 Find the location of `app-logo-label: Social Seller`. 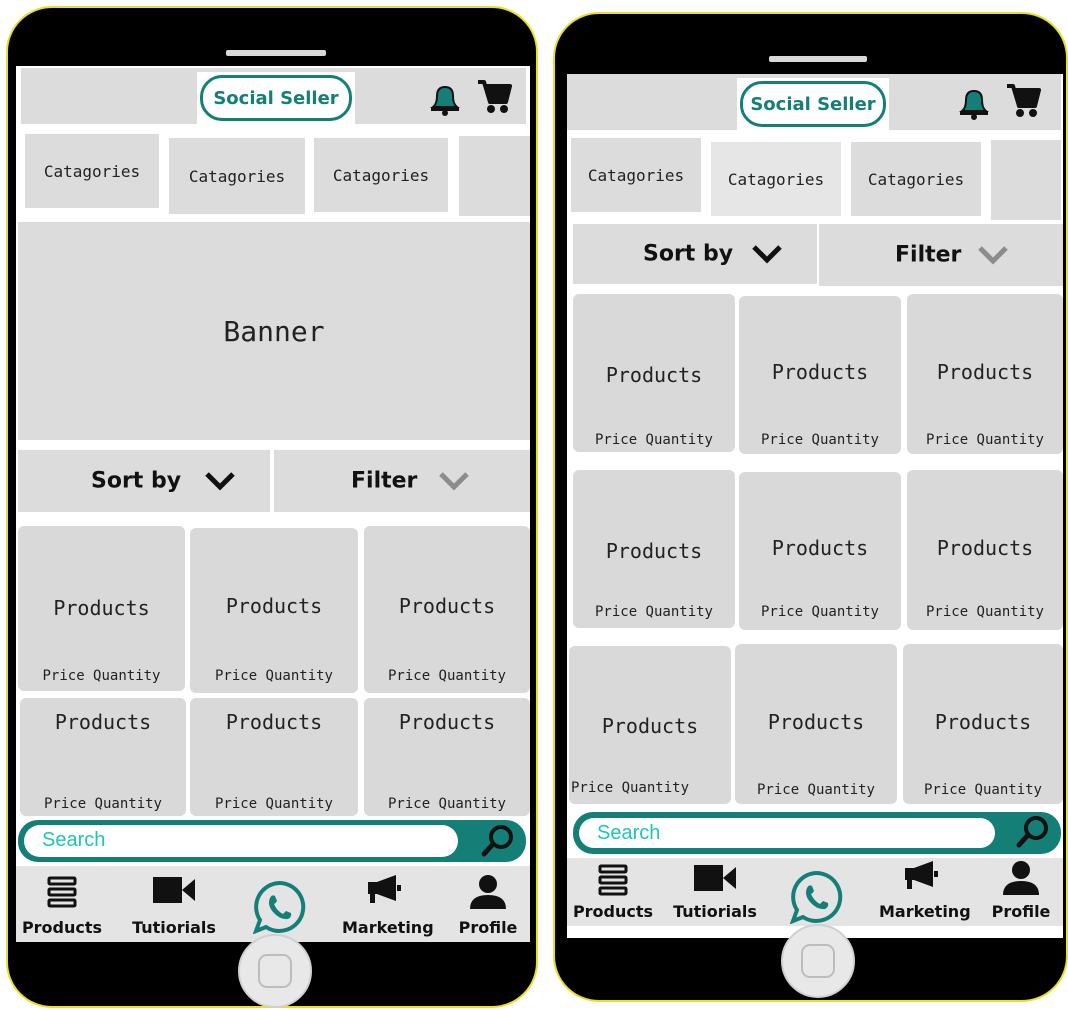

app-logo-label: Social Seller is located at coordinates (276, 98).